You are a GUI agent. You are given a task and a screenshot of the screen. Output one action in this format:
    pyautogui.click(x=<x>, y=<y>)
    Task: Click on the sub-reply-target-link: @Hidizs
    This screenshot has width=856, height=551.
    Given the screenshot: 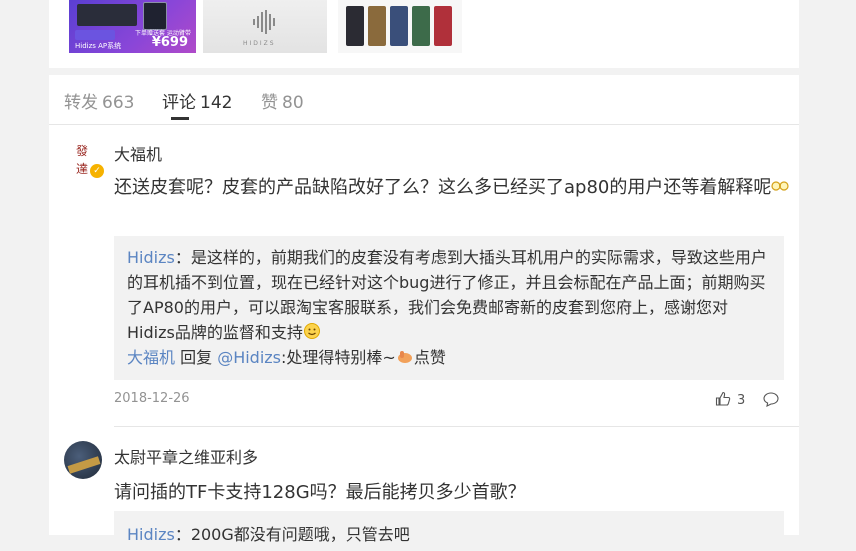 What is the action you would take?
    pyautogui.click(x=249, y=357)
    